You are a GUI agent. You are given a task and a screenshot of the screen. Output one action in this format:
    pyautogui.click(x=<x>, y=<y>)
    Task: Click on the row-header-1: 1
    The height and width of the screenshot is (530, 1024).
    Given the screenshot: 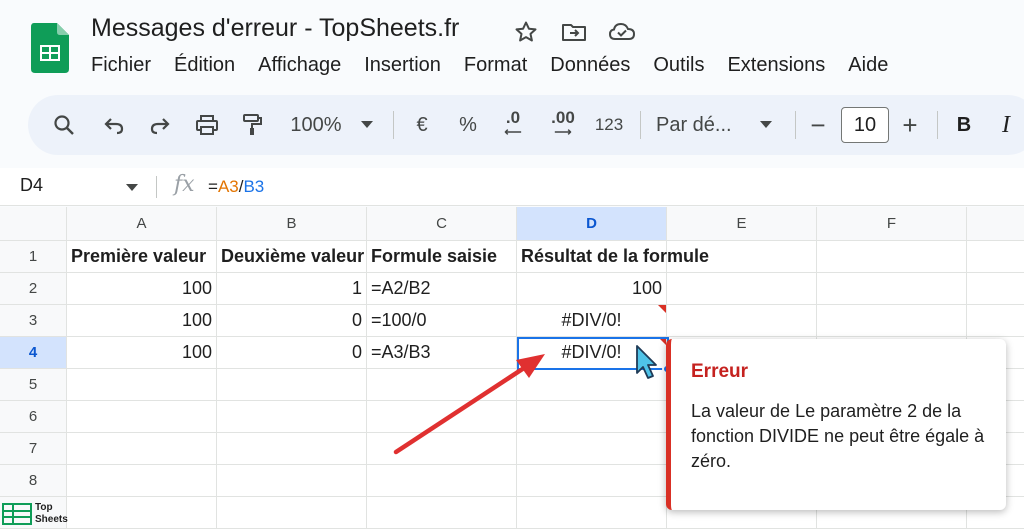 What is the action you would take?
    pyautogui.click(x=33, y=257)
    